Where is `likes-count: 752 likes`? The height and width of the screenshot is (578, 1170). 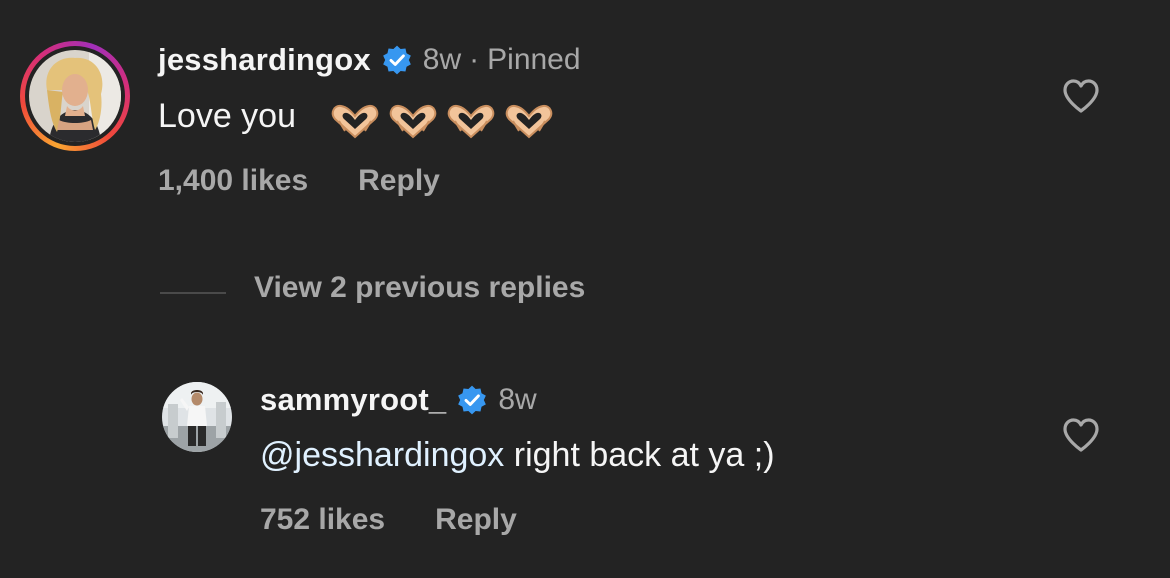
likes-count: 752 likes is located at coordinates (322, 520).